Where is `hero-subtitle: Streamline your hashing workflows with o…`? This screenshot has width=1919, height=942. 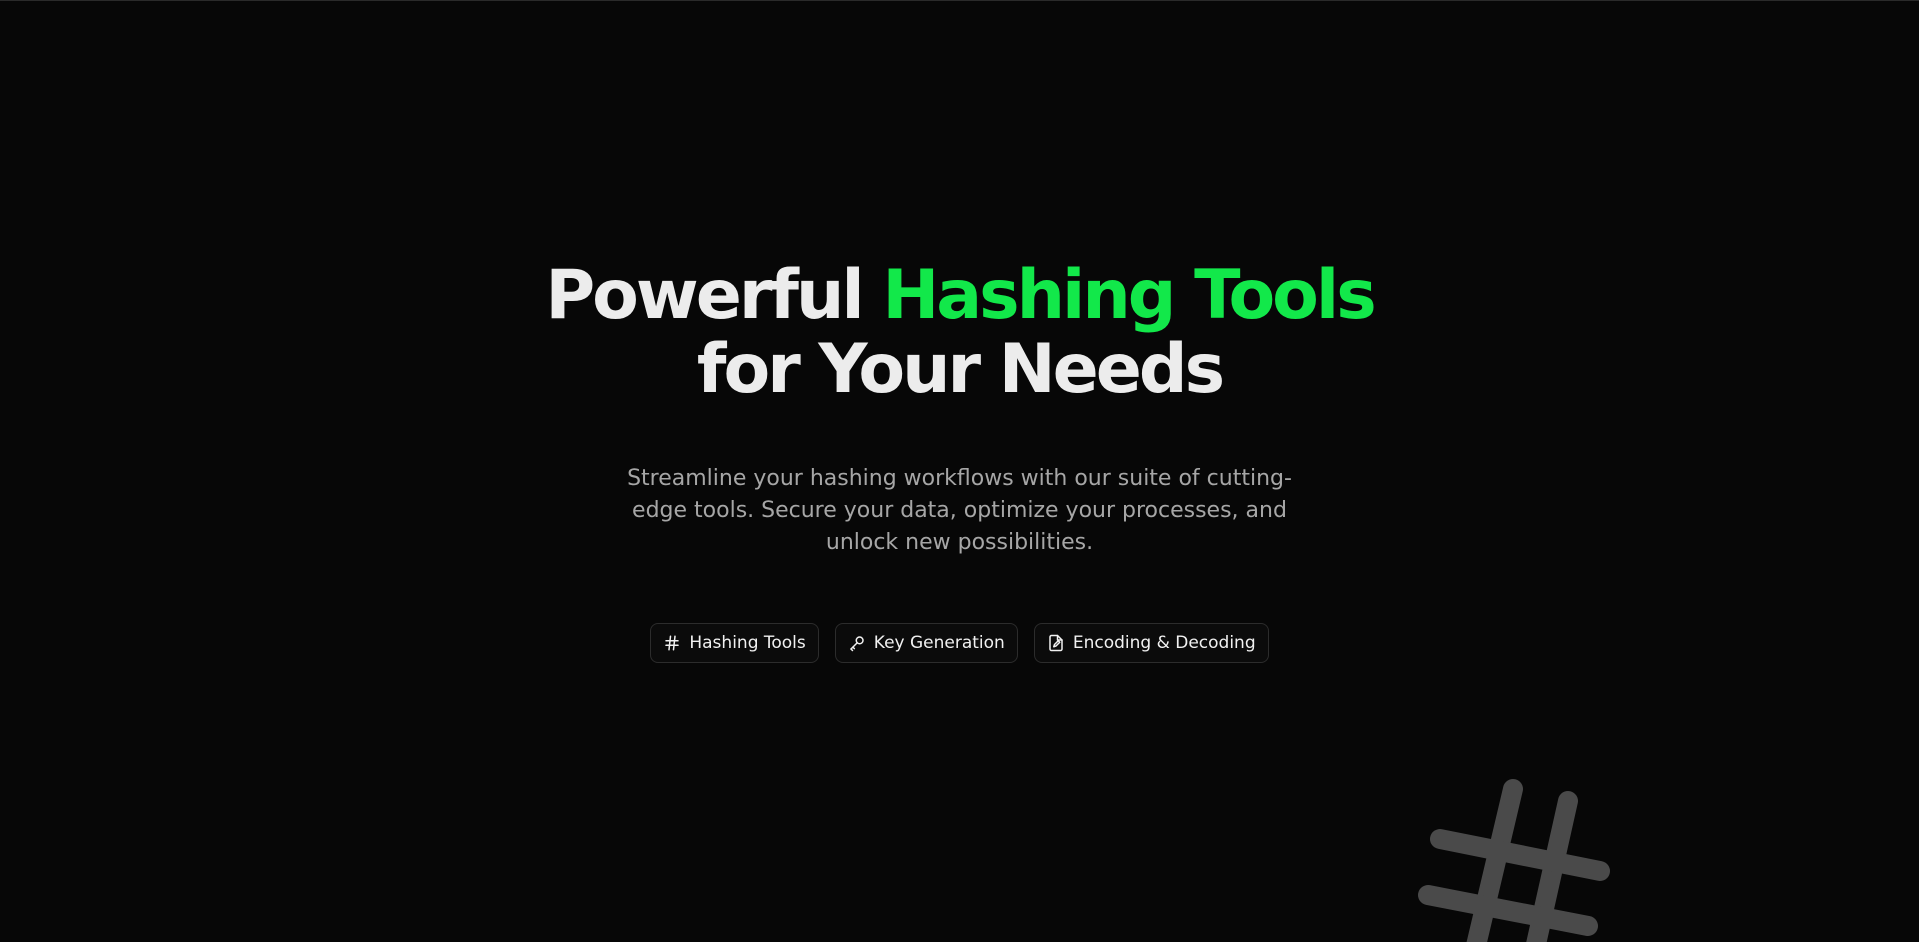 hero-subtitle: Streamline your hashing workflows with o… is located at coordinates (959, 510).